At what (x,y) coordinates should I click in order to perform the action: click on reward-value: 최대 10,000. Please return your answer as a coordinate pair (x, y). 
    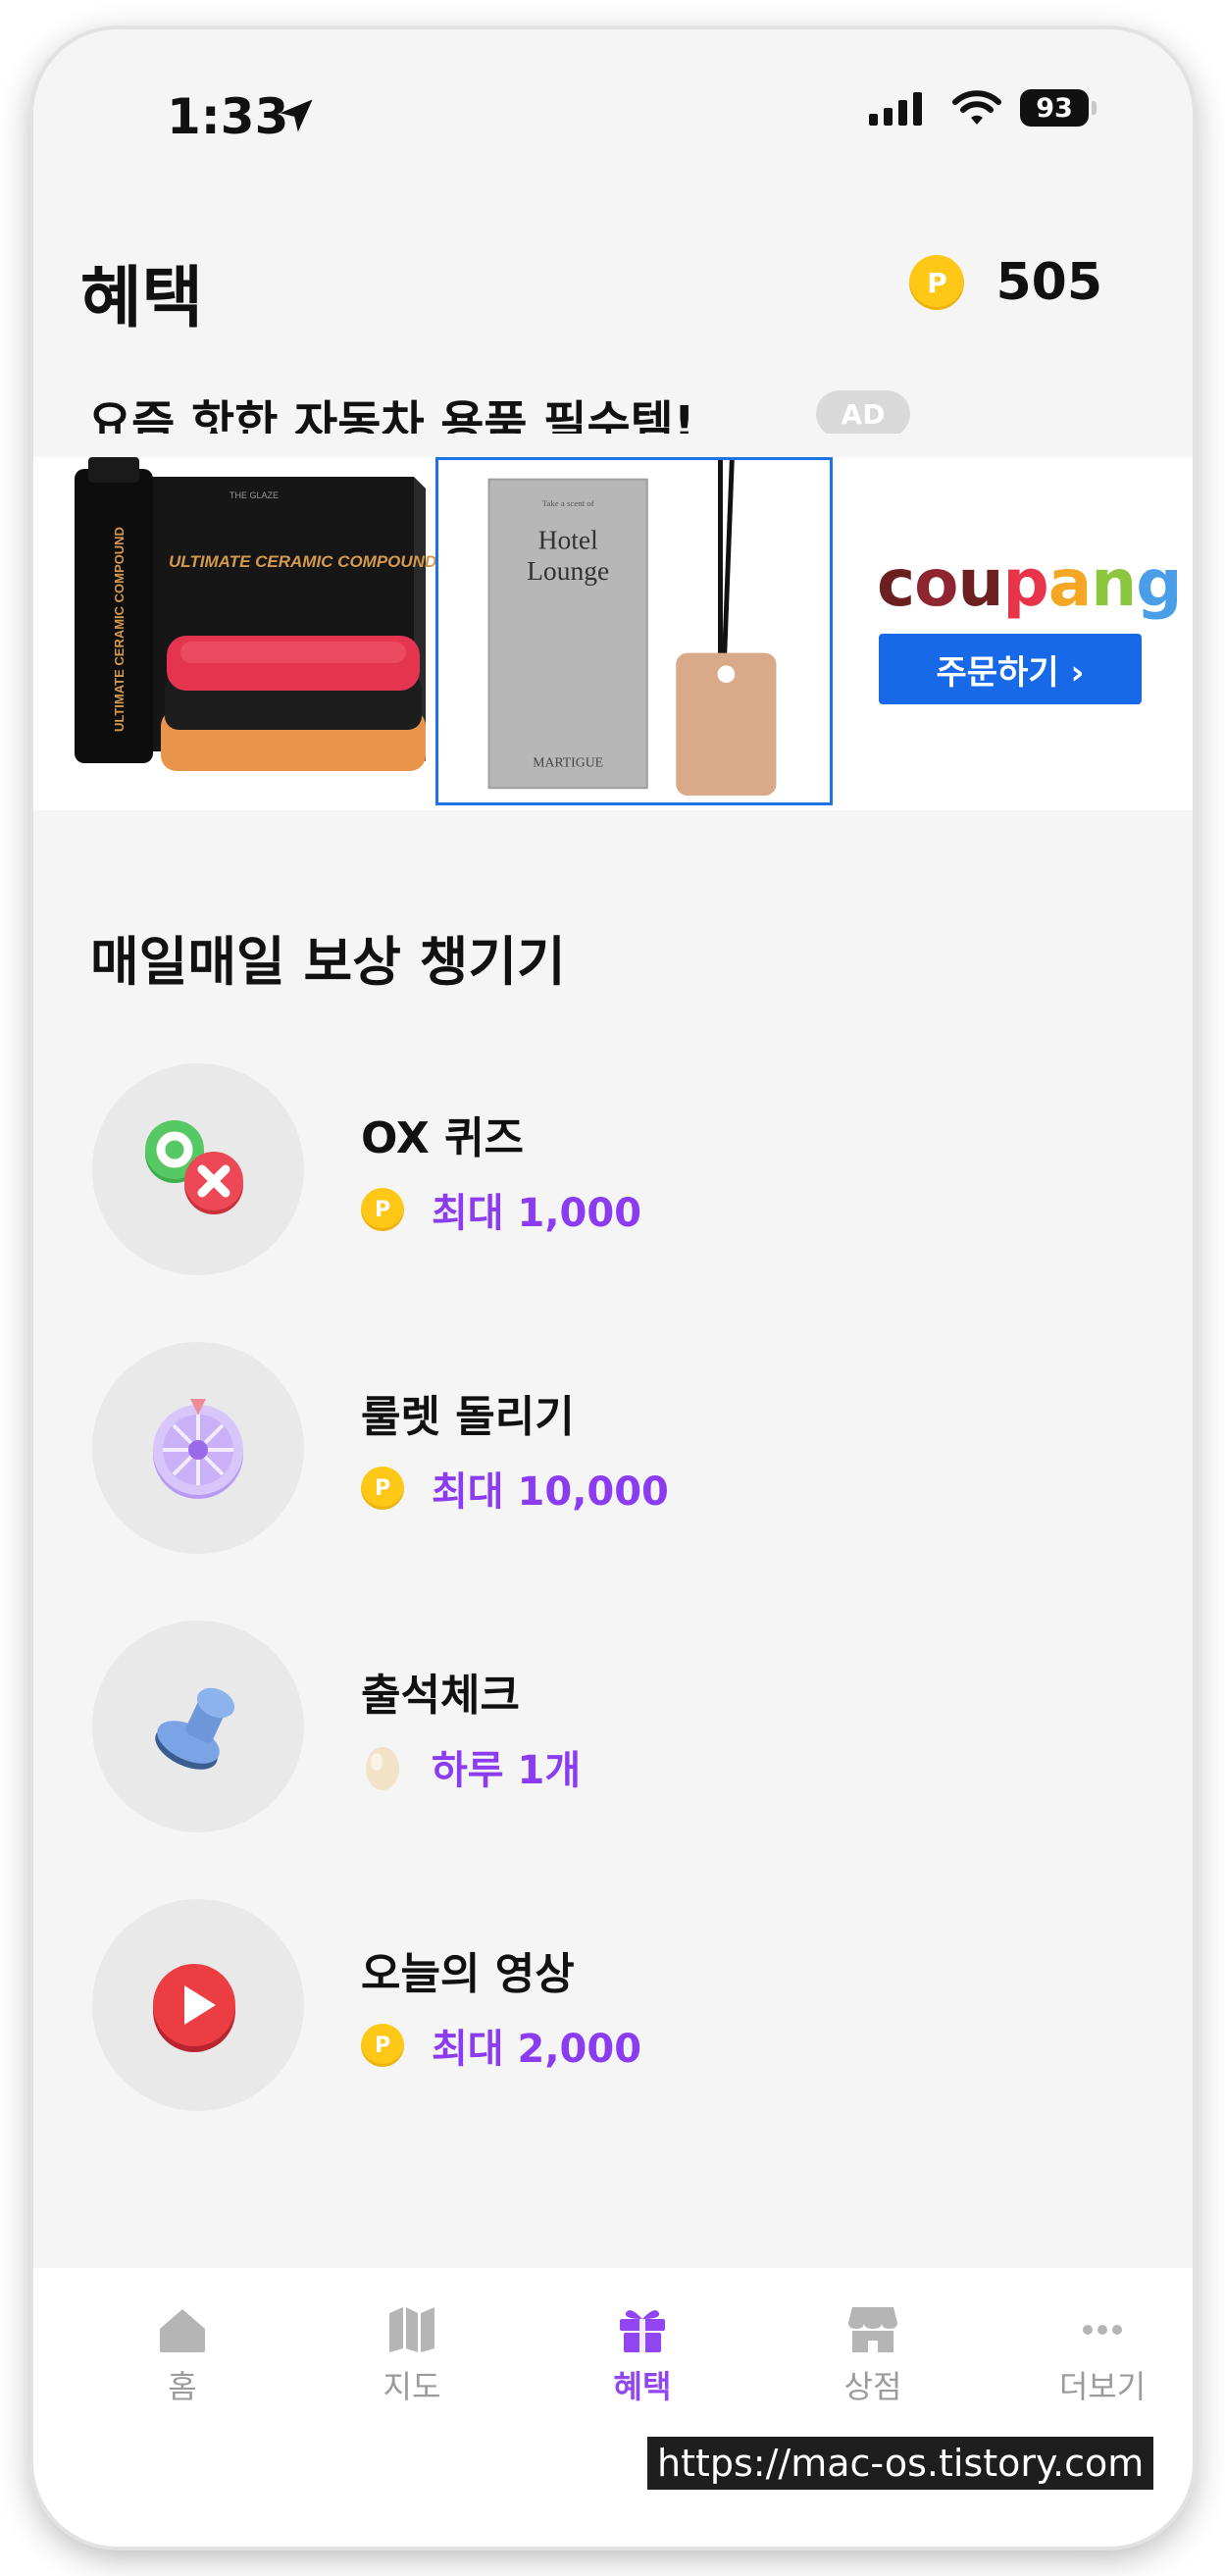
    Looking at the image, I should click on (550, 1492).